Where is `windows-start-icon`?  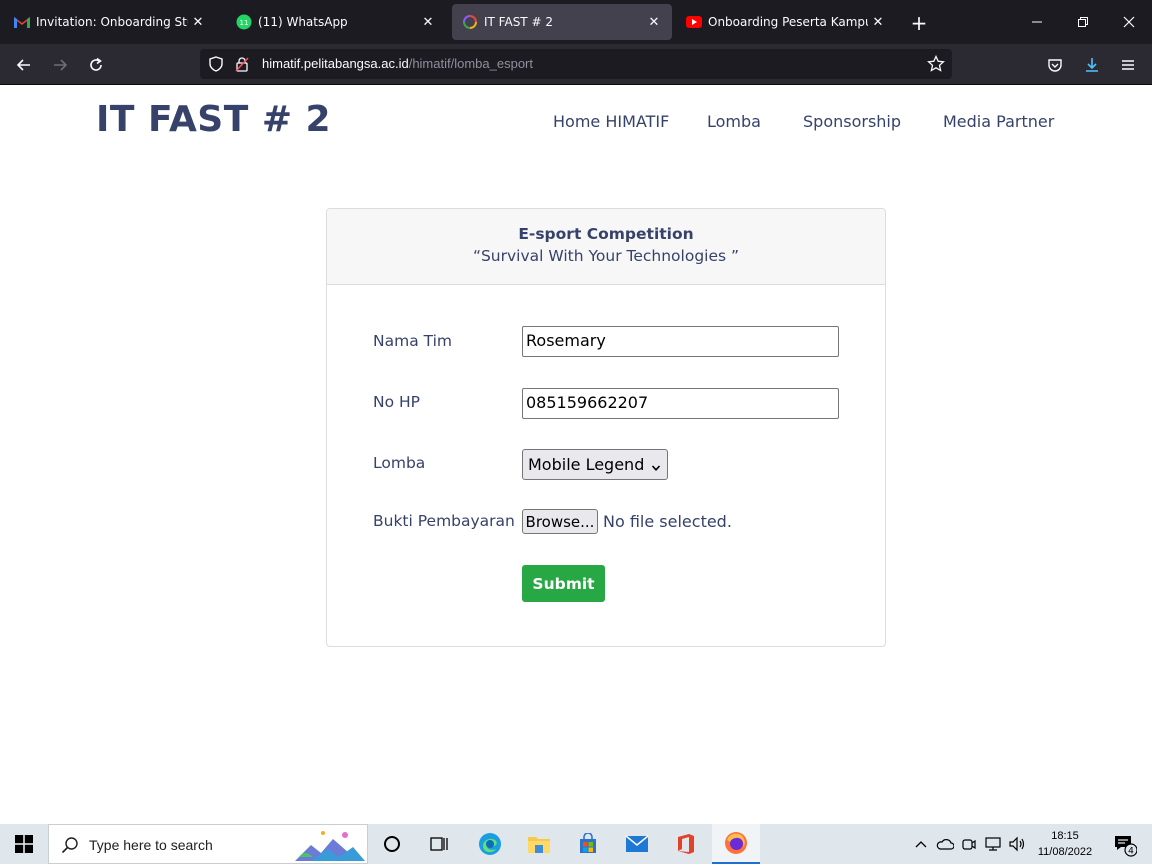
windows-start-icon is located at coordinates (24, 844).